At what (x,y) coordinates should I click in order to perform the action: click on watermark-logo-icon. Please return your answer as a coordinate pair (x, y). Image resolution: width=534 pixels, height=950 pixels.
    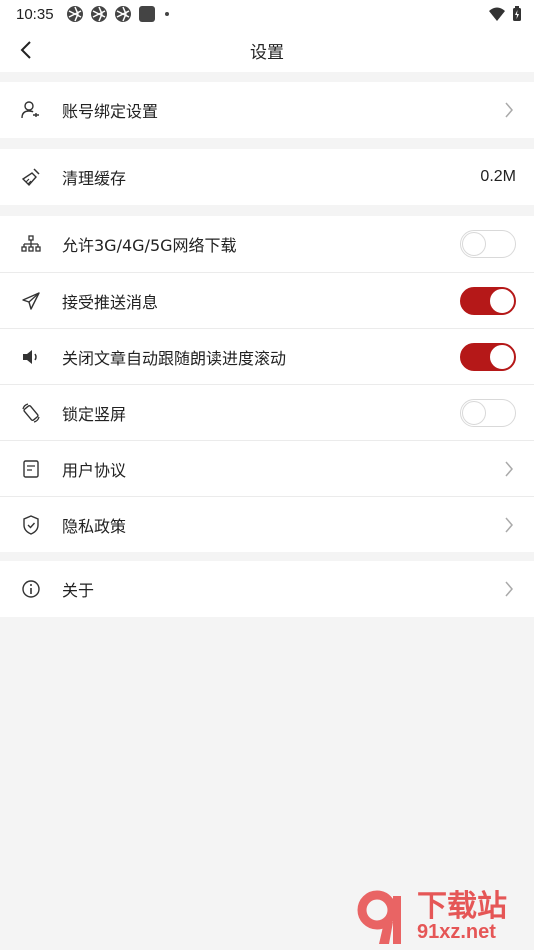
    Looking at the image, I should click on (379, 917).